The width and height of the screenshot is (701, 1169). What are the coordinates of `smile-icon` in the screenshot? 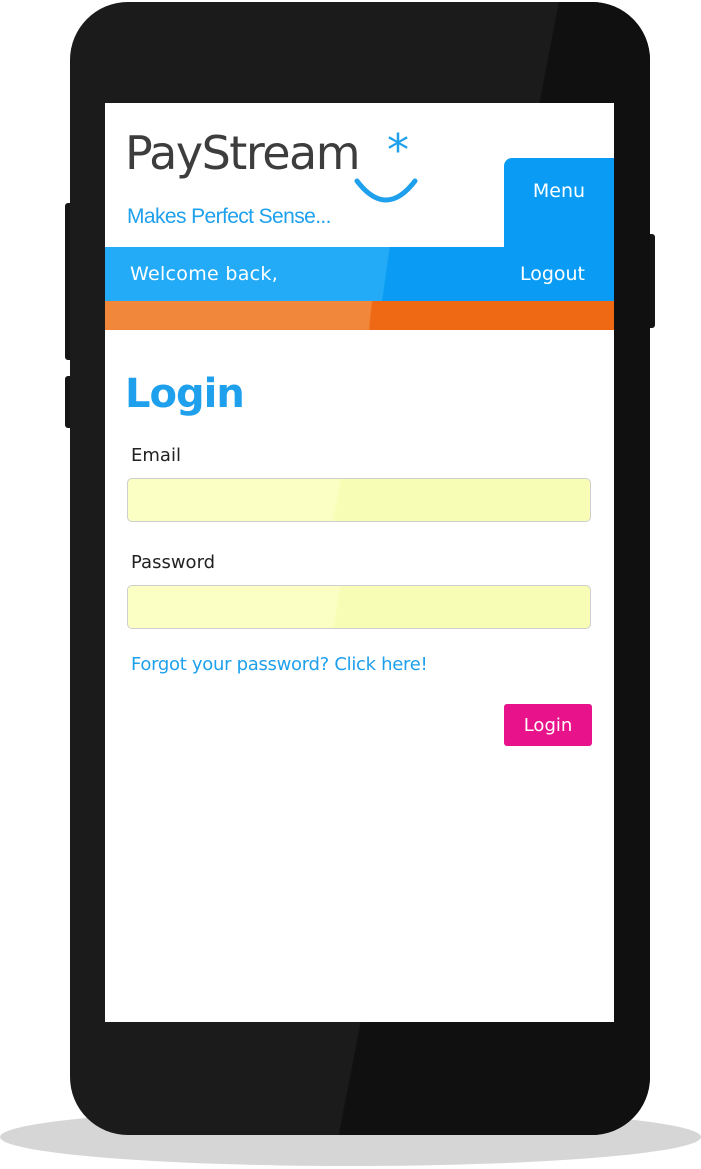 It's located at (386, 190).